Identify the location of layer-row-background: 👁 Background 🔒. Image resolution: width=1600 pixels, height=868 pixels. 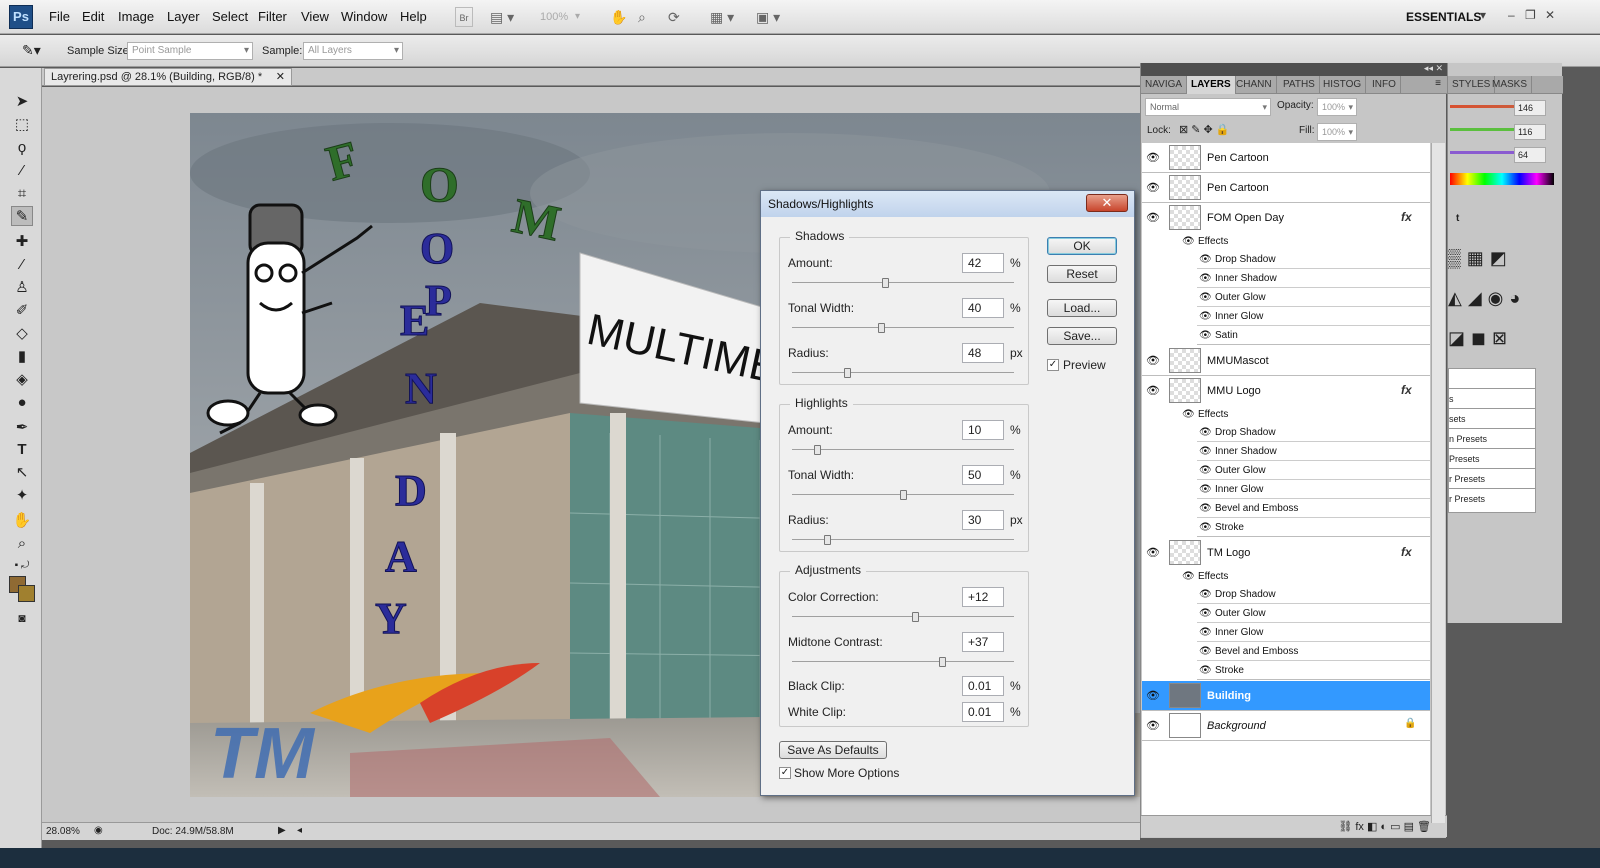
(1286, 726).